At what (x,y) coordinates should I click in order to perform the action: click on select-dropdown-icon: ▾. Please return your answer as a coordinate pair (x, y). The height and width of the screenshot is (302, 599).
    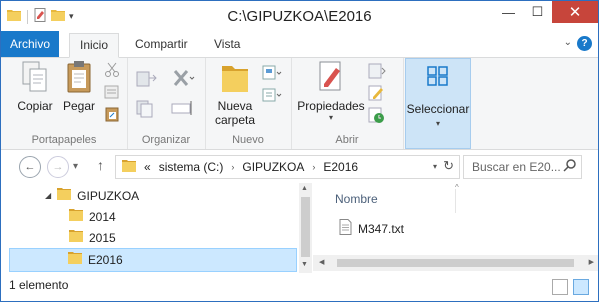
    Looking at the image, I should click on (437, 123).